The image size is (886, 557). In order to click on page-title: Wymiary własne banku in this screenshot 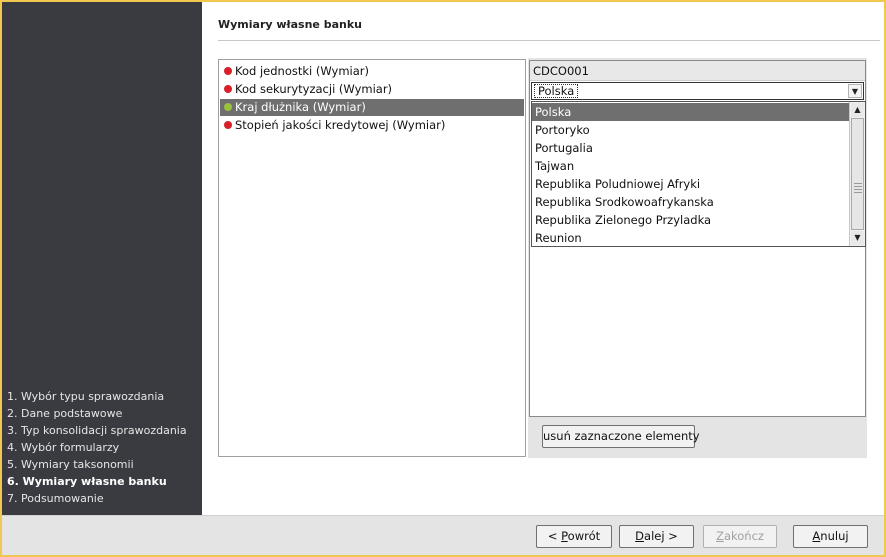, I will do `click(290, 24)`.